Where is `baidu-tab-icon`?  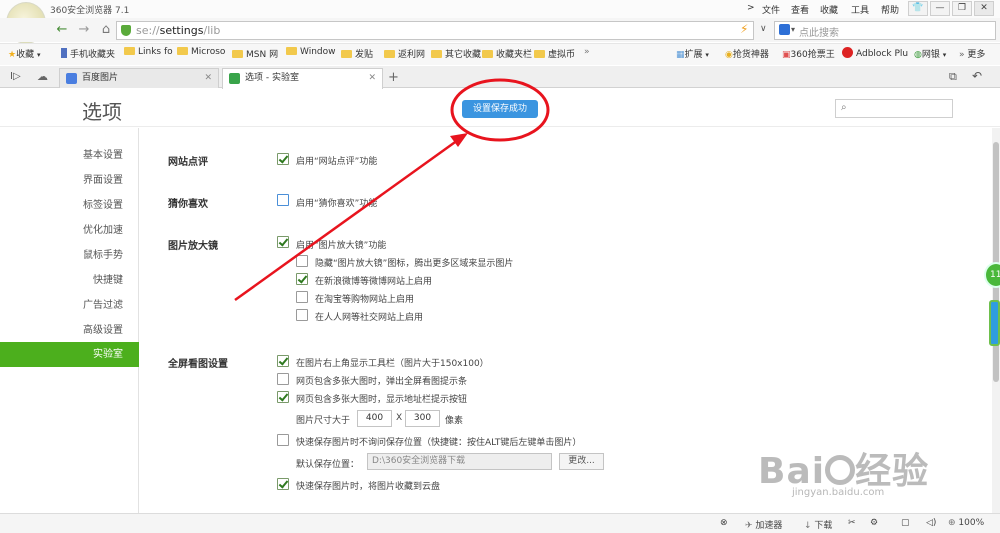 baidu-tab-icon is located at coordinates (71, 78).